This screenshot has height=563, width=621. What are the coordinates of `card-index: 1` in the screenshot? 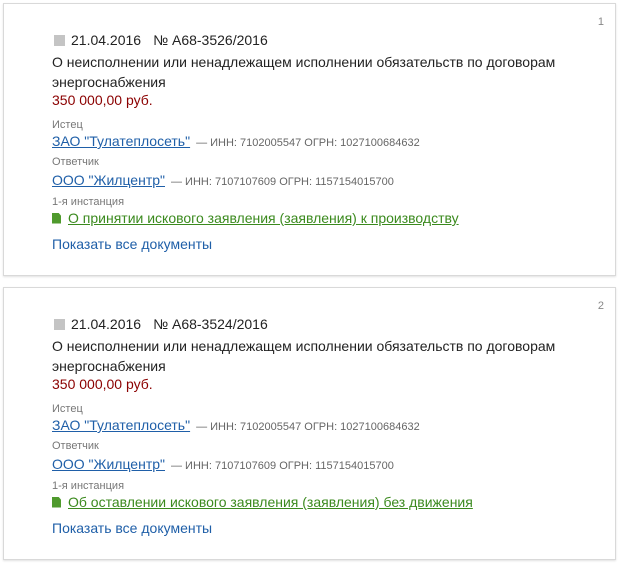 It's located at (600, 22).